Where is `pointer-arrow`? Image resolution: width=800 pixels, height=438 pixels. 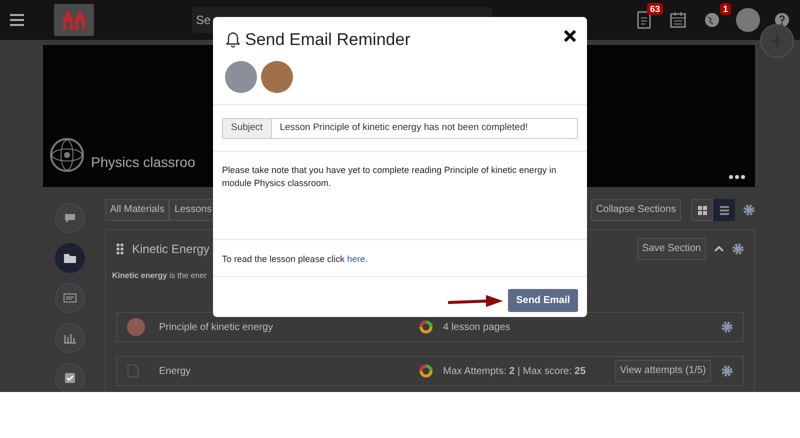 pointer-arrow is located at coordinates (476, 301).